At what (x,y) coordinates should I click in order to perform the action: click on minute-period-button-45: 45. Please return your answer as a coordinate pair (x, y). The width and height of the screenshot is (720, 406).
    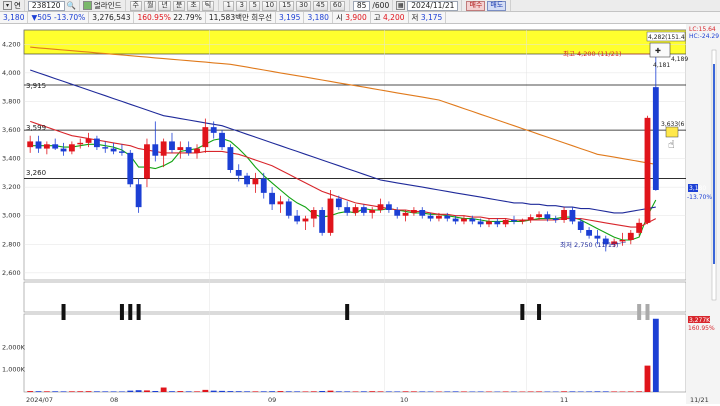
    Looking at the image, I should click on (320, 6).